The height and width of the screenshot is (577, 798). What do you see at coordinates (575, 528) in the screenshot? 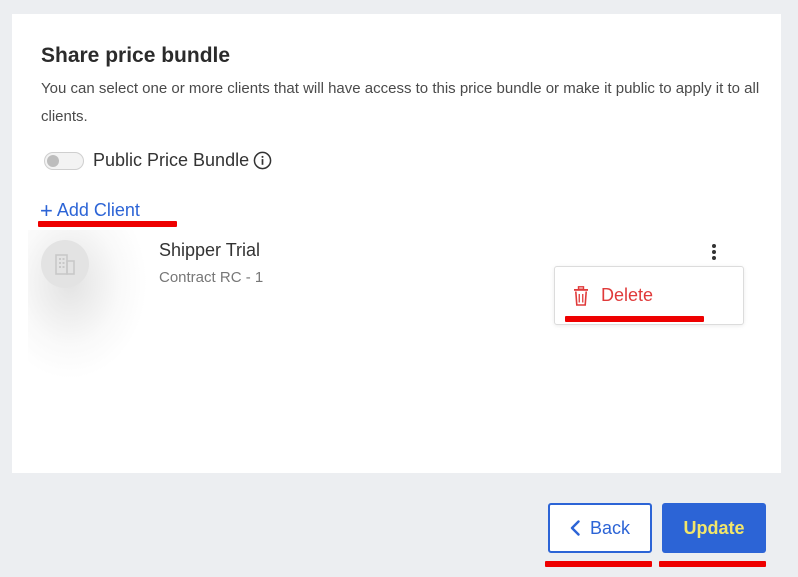
I see `chevron-left-icon` at bounding box center [575, 528].